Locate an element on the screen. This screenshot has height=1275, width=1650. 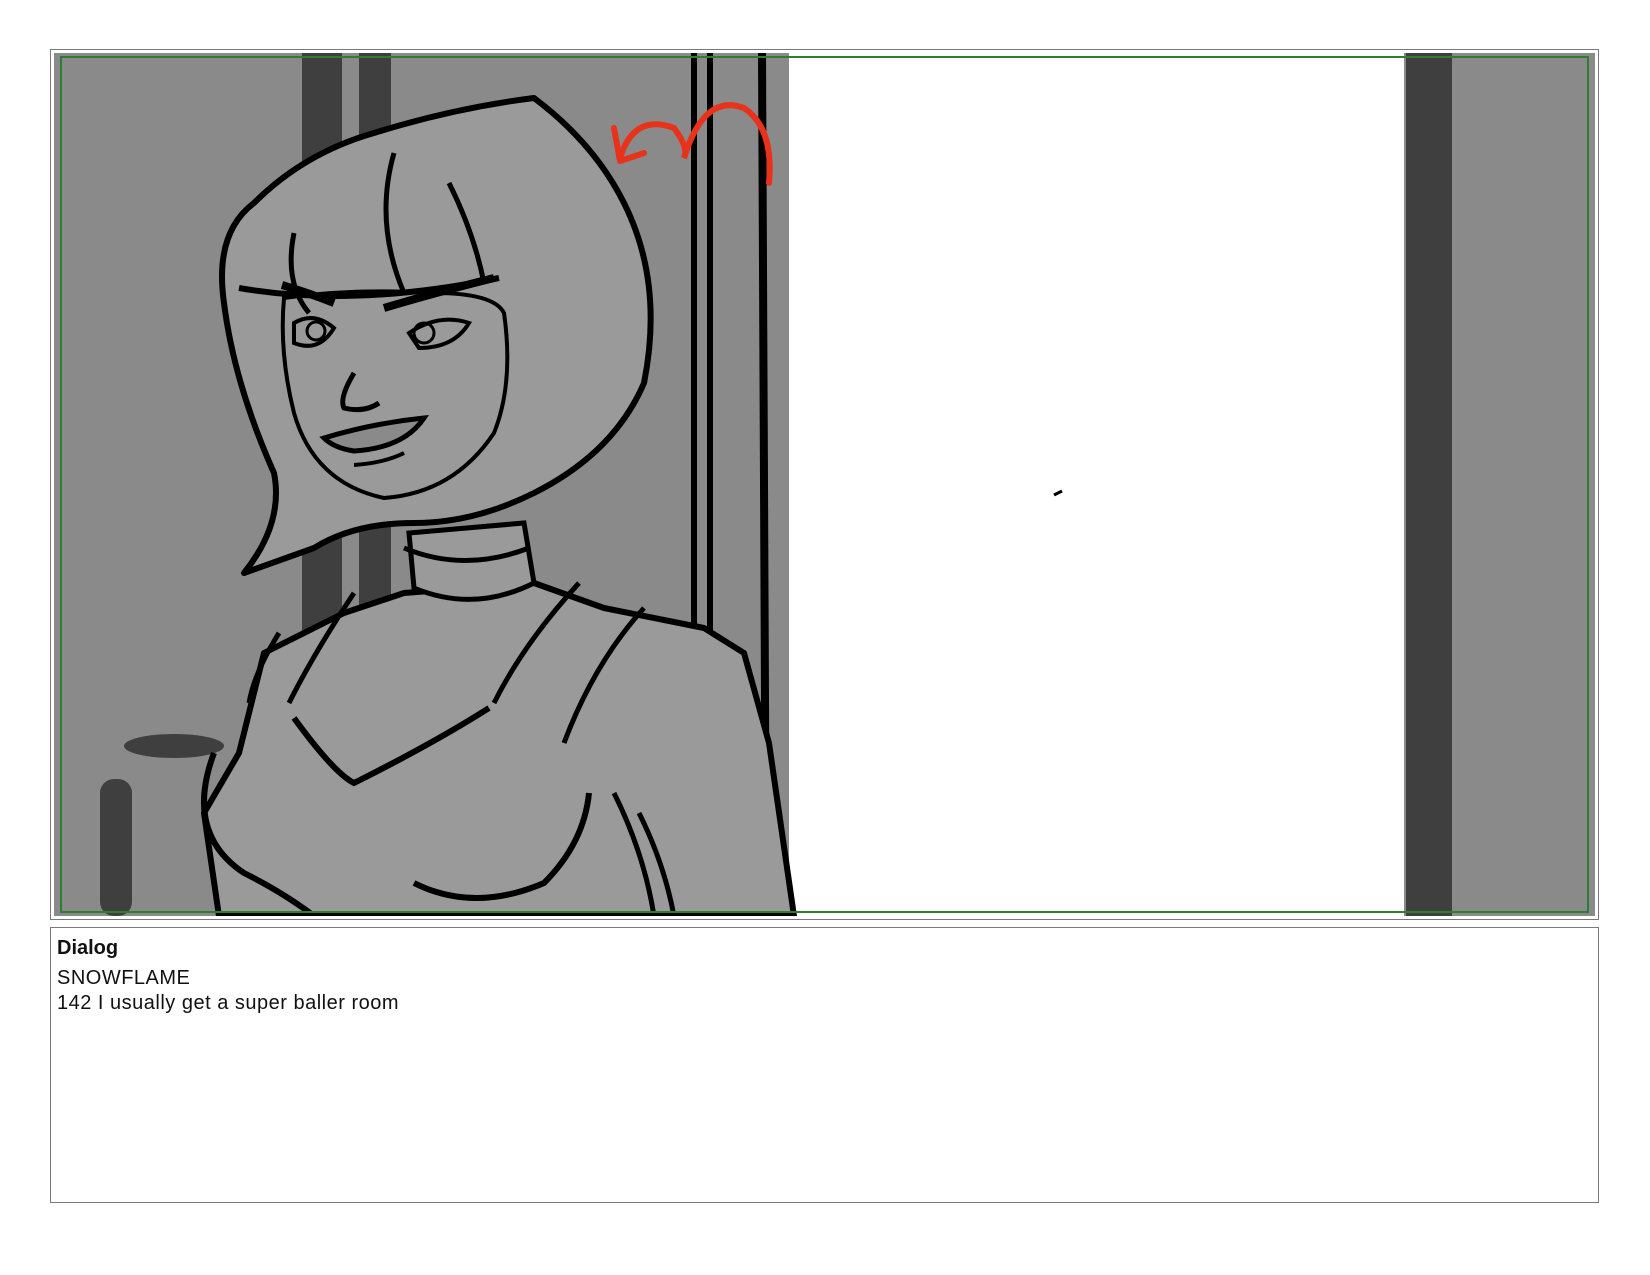
lamp-body is located at coordinates (116, 847).